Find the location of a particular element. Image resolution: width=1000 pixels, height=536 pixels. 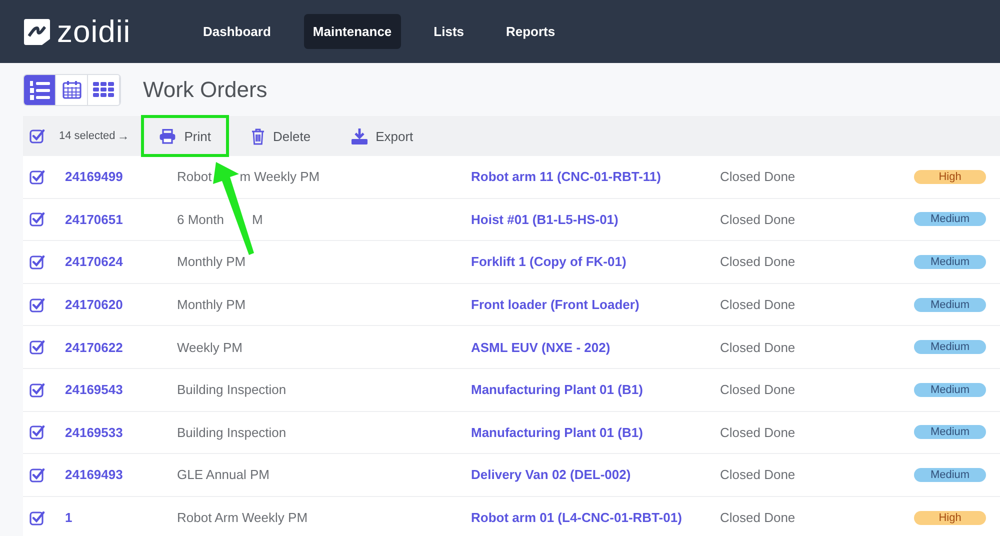

logo-icon is located at coordinates (37, 31).